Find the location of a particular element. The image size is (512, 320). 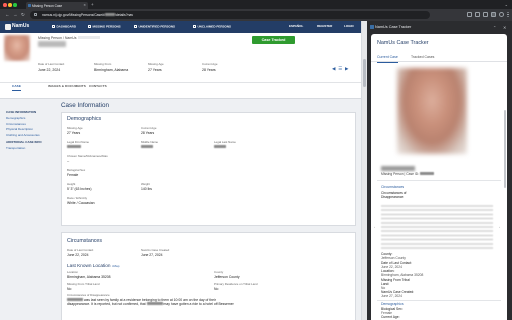

demographics-heading: Demographics is located at coordinates (392, 304).